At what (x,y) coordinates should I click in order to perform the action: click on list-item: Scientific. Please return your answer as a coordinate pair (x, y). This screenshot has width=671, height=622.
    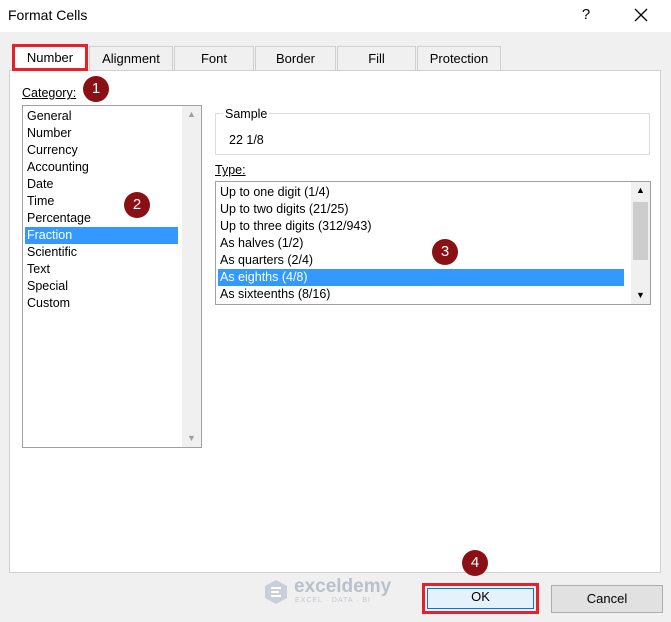
    Looking at the image, I should click on (103, 252).